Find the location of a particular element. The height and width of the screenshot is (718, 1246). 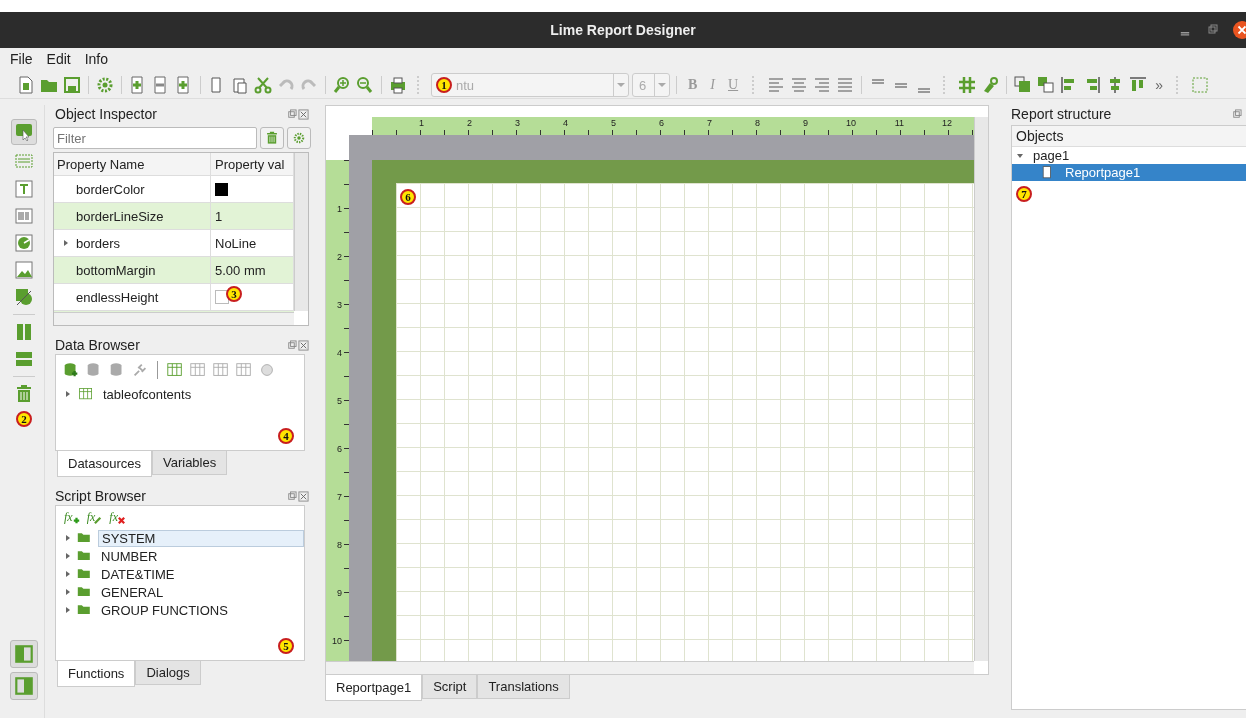

tab: Reportpage1 is located at coordinates (374, 688).